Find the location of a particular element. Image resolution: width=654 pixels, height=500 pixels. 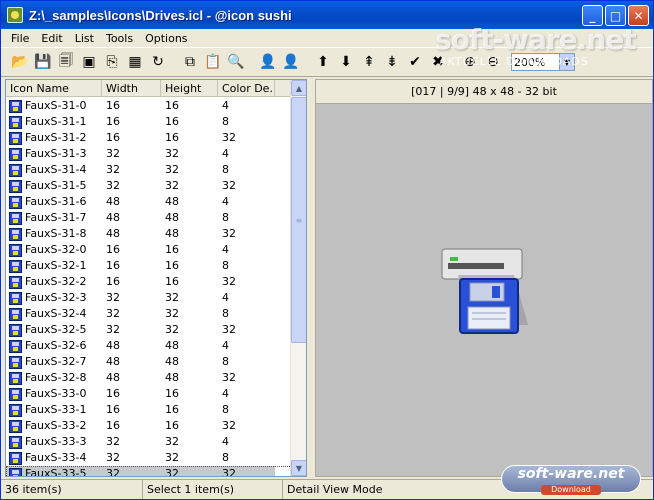

user-icon: 👤 is located at coordinates (268, 62).